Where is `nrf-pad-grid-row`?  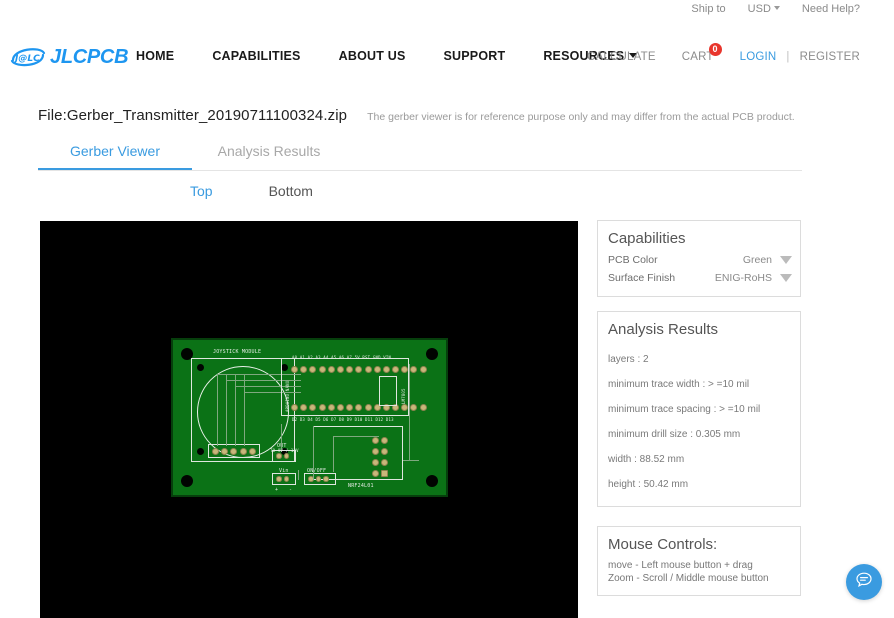 nrf-pad-grid-row is located at coordinates (381, 451).